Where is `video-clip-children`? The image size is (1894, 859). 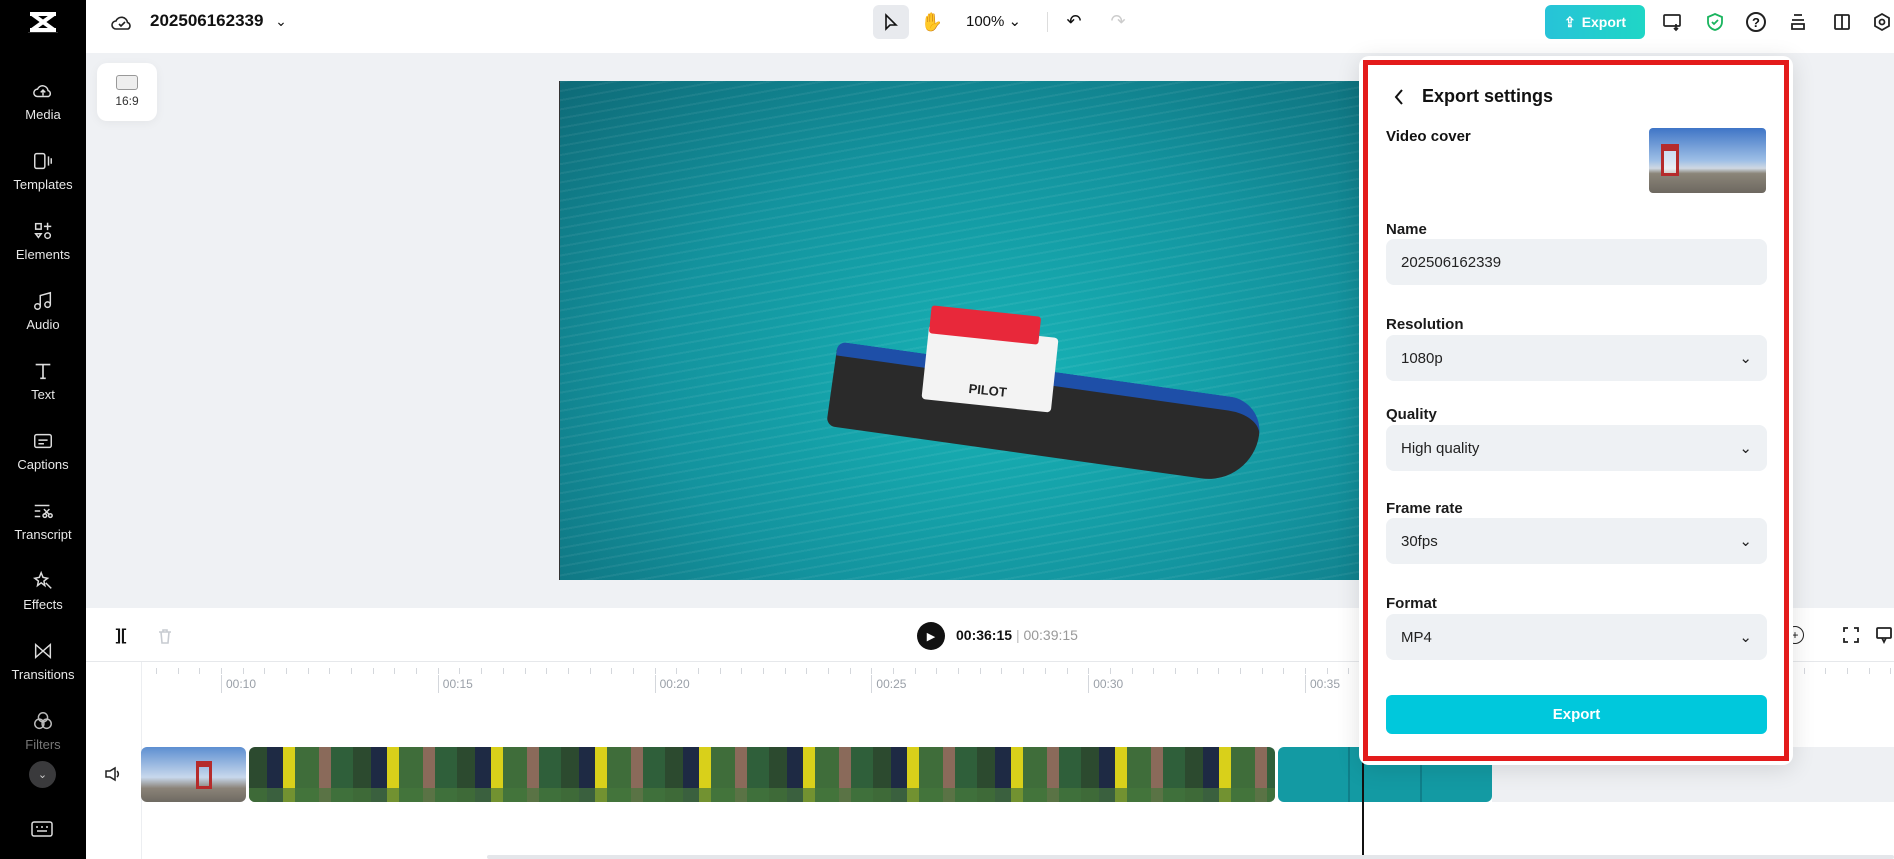 video-clip-children is located at coordinates (762, 774).